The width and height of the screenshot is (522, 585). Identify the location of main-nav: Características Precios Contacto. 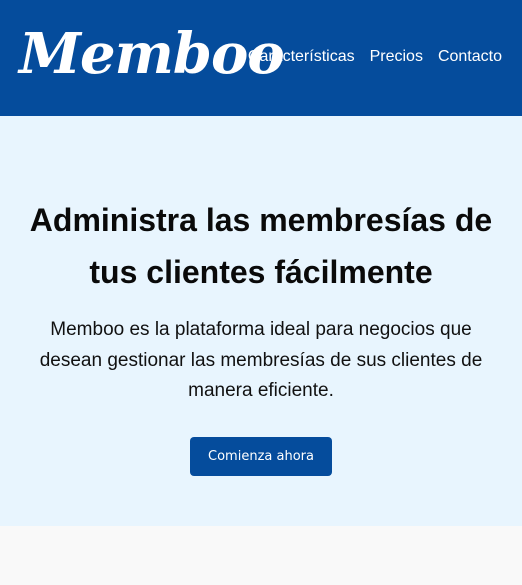
(375, 57).